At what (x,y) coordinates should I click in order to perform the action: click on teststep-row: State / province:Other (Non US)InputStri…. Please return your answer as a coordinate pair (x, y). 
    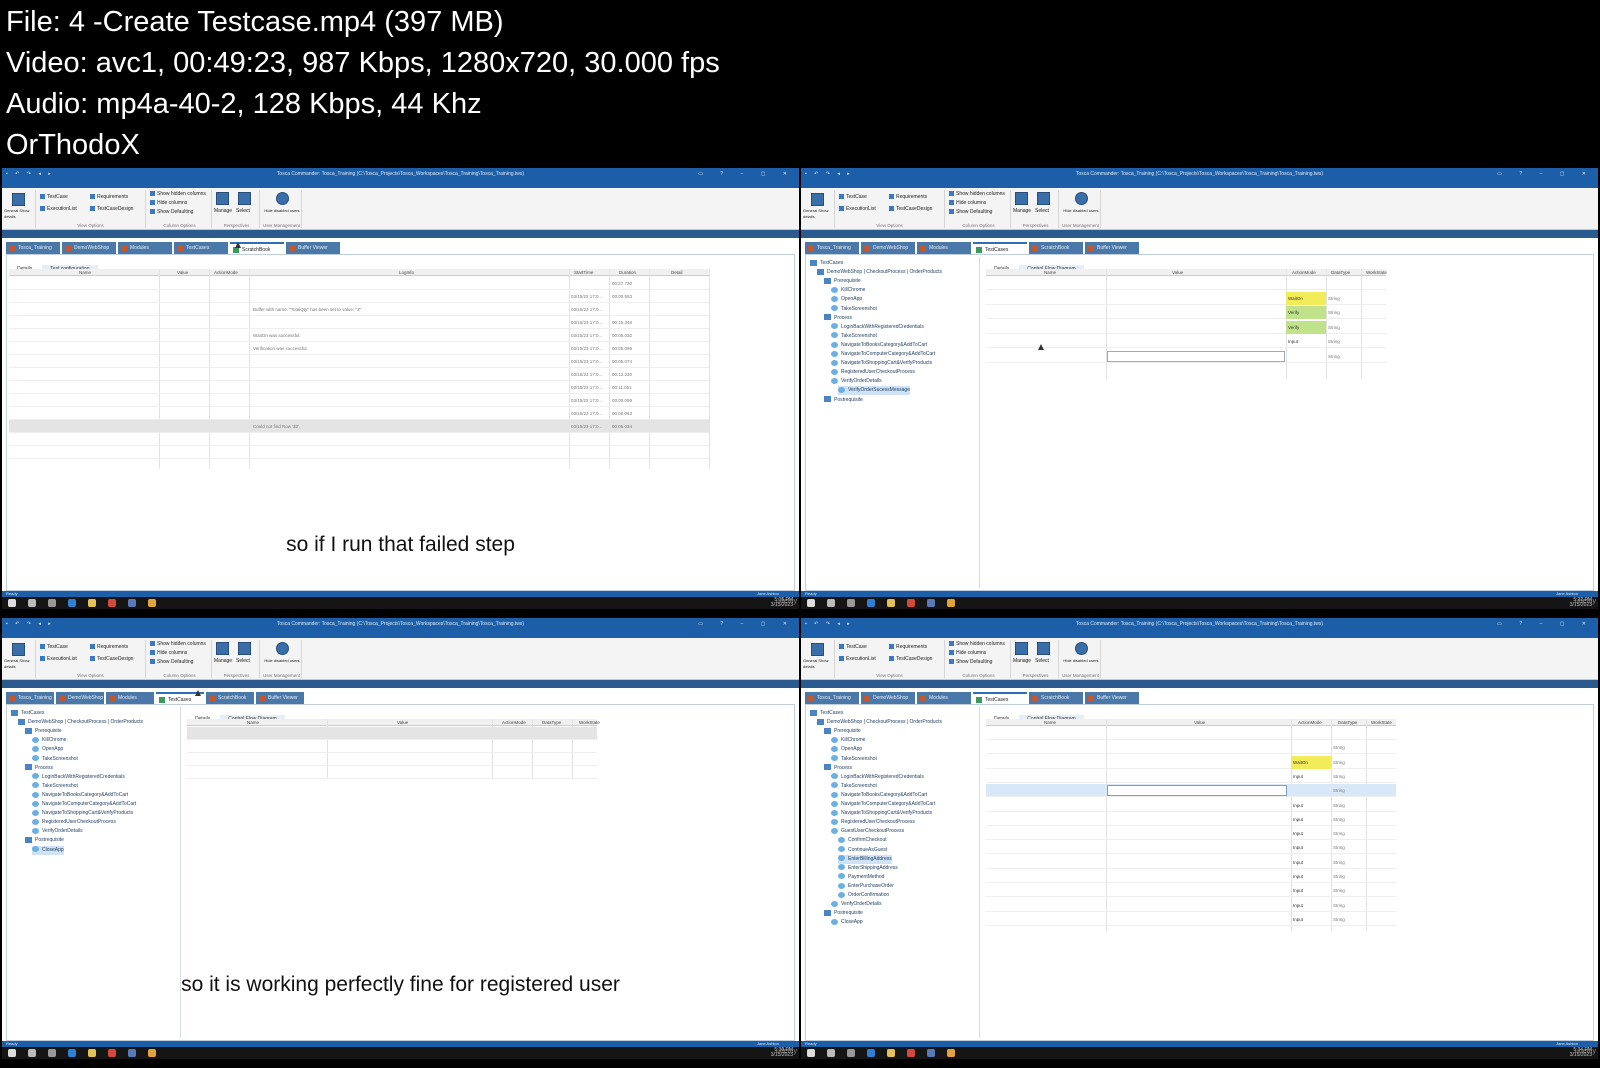
    Looking at the image, I should click on (1191, 848).